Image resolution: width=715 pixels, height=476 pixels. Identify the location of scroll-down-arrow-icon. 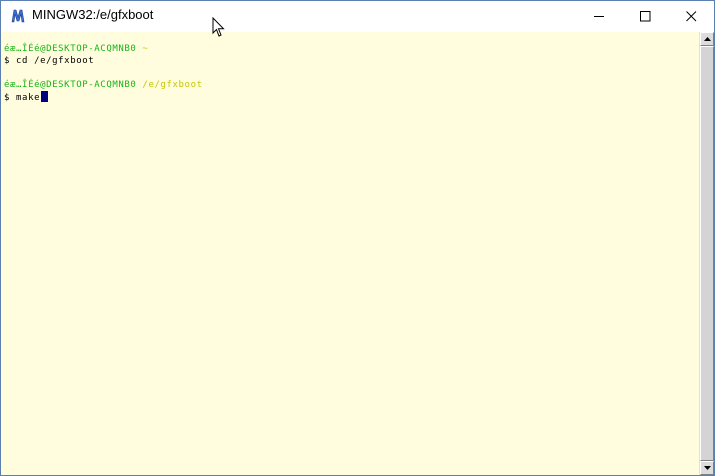
(707, 468).